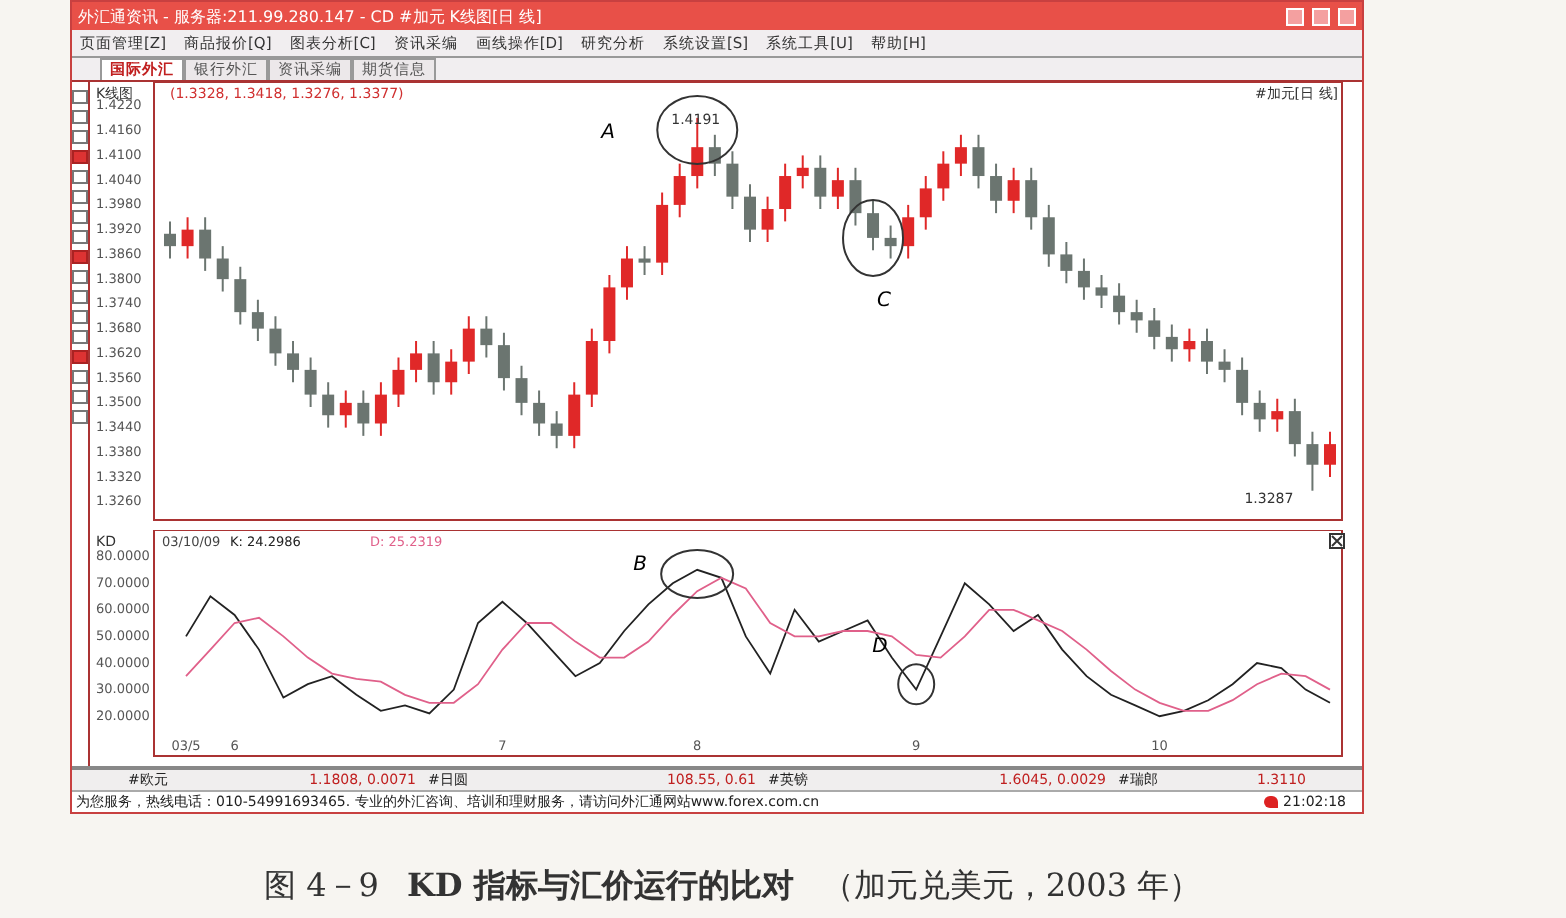 The image size is (1566, 918). Describe the element at coordinates (608, 132) in the screenshot. I see `annotation-letter: A` at that location.